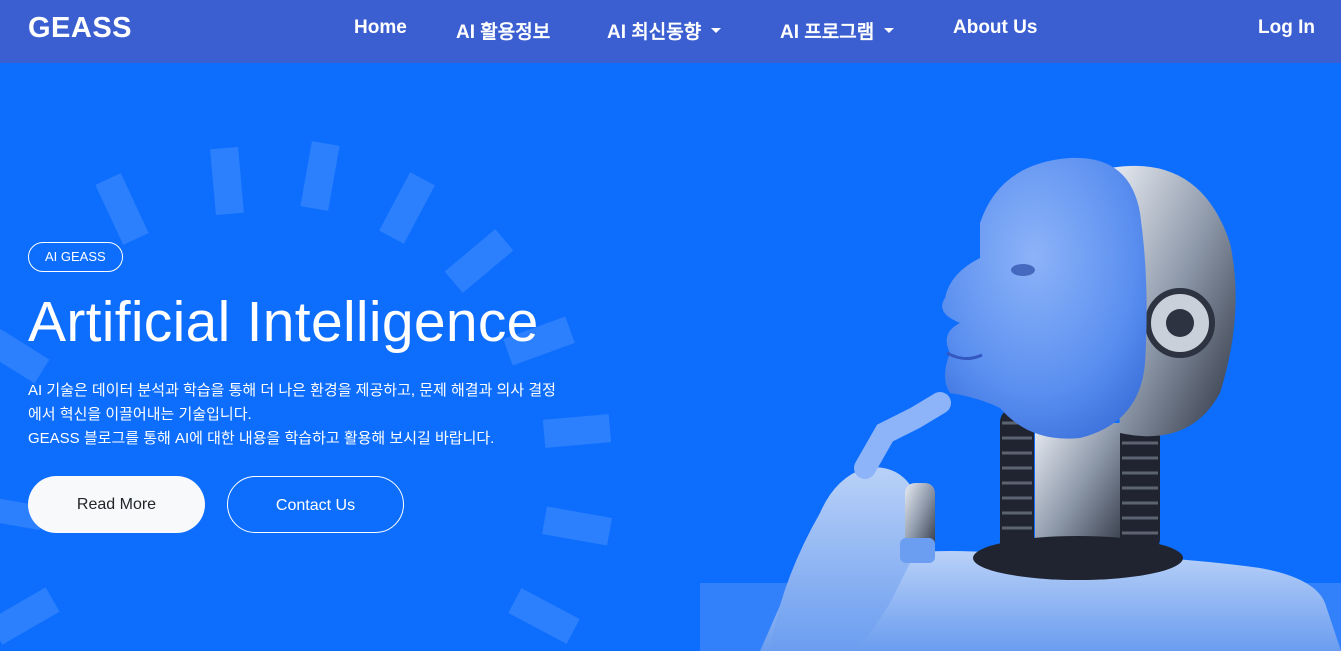 The width and height of the screenshot is (1341, 651). I want to click on nav-about-us: About Us, so click(995, 28).